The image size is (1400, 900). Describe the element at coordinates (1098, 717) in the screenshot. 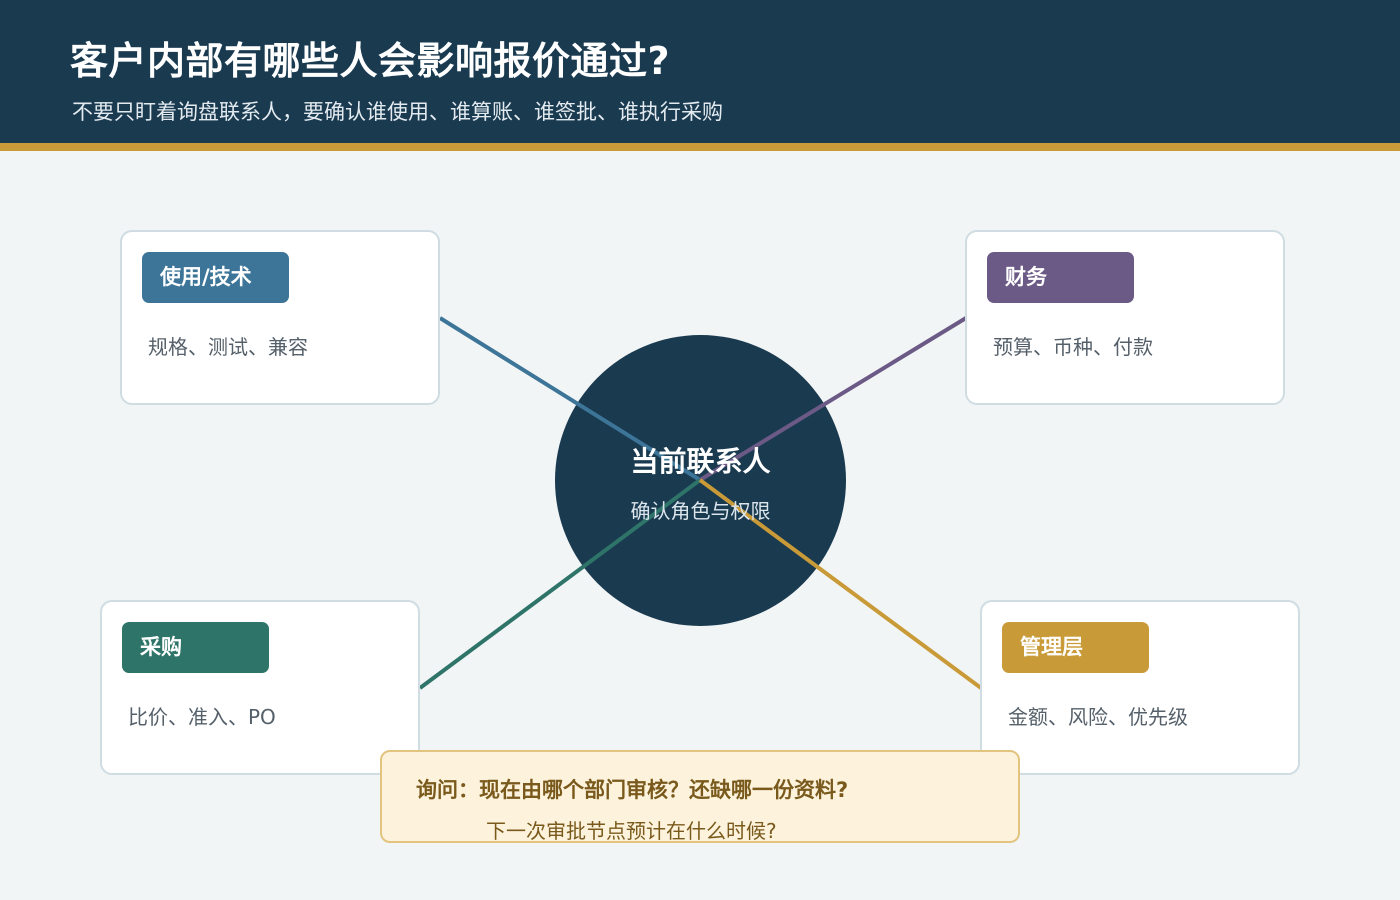

I see `role-detail-management: 金额、风险、优先级` at that location.